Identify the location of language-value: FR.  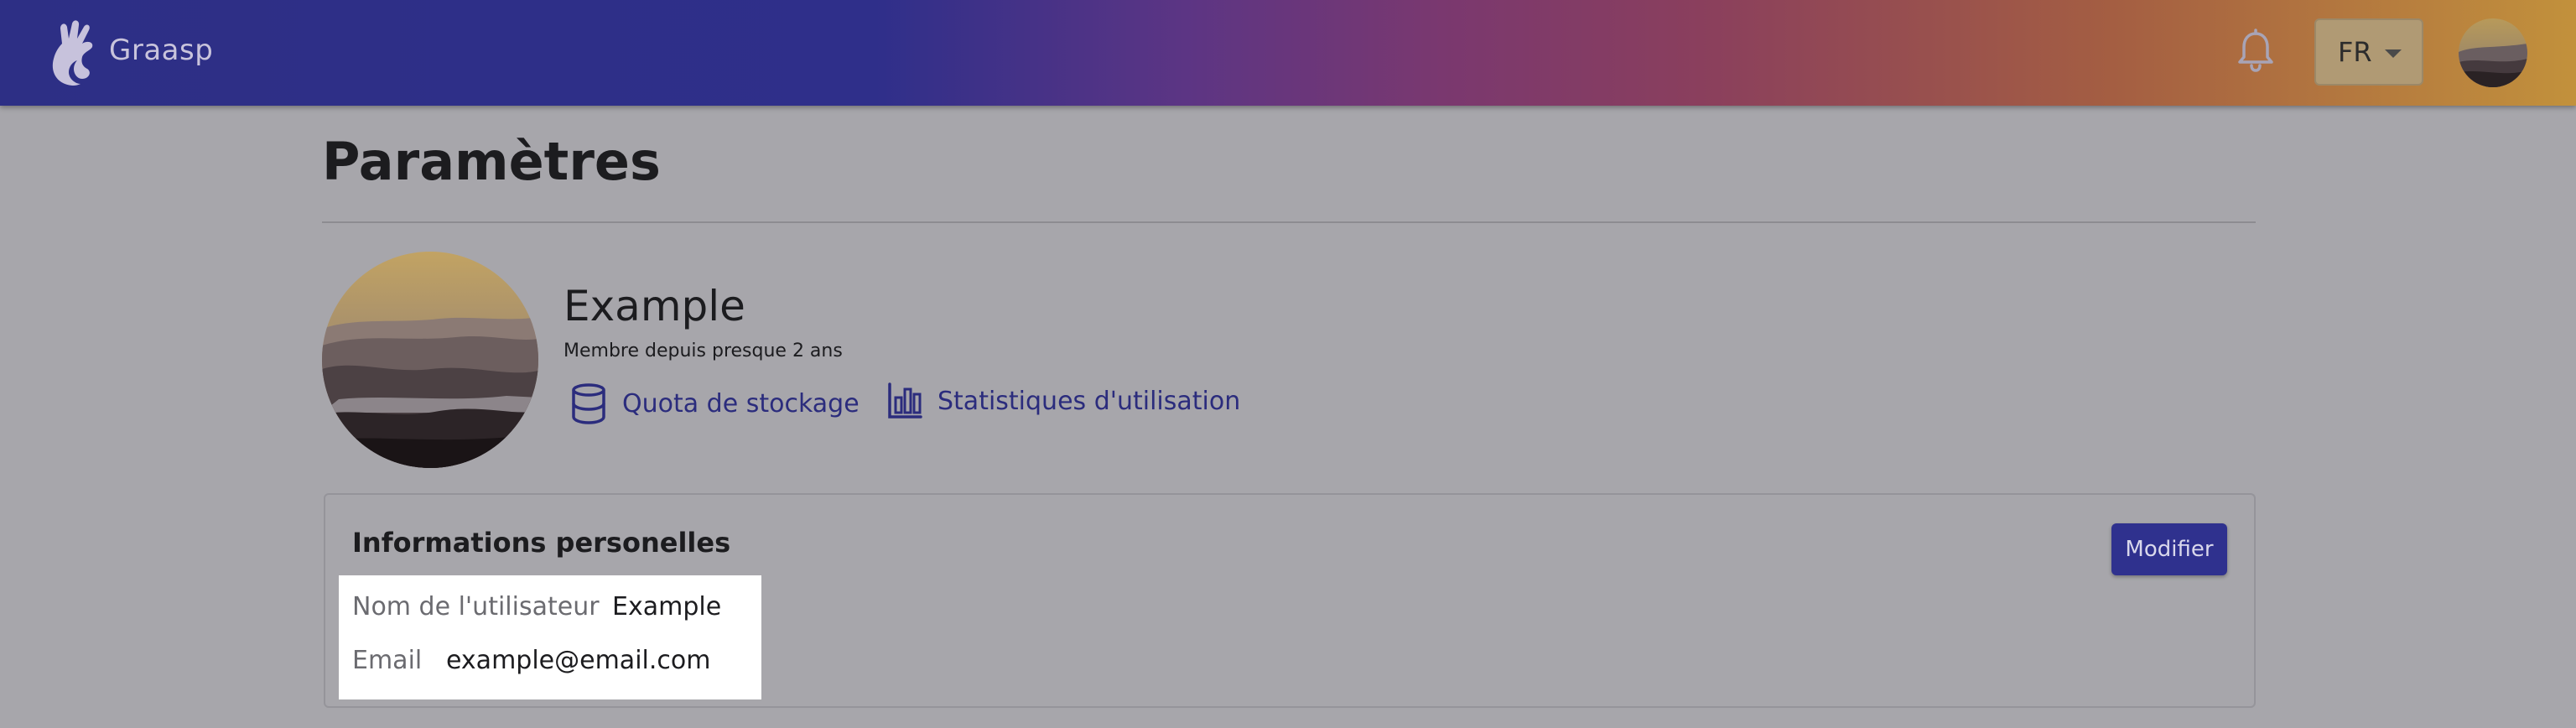
(2355, 52).